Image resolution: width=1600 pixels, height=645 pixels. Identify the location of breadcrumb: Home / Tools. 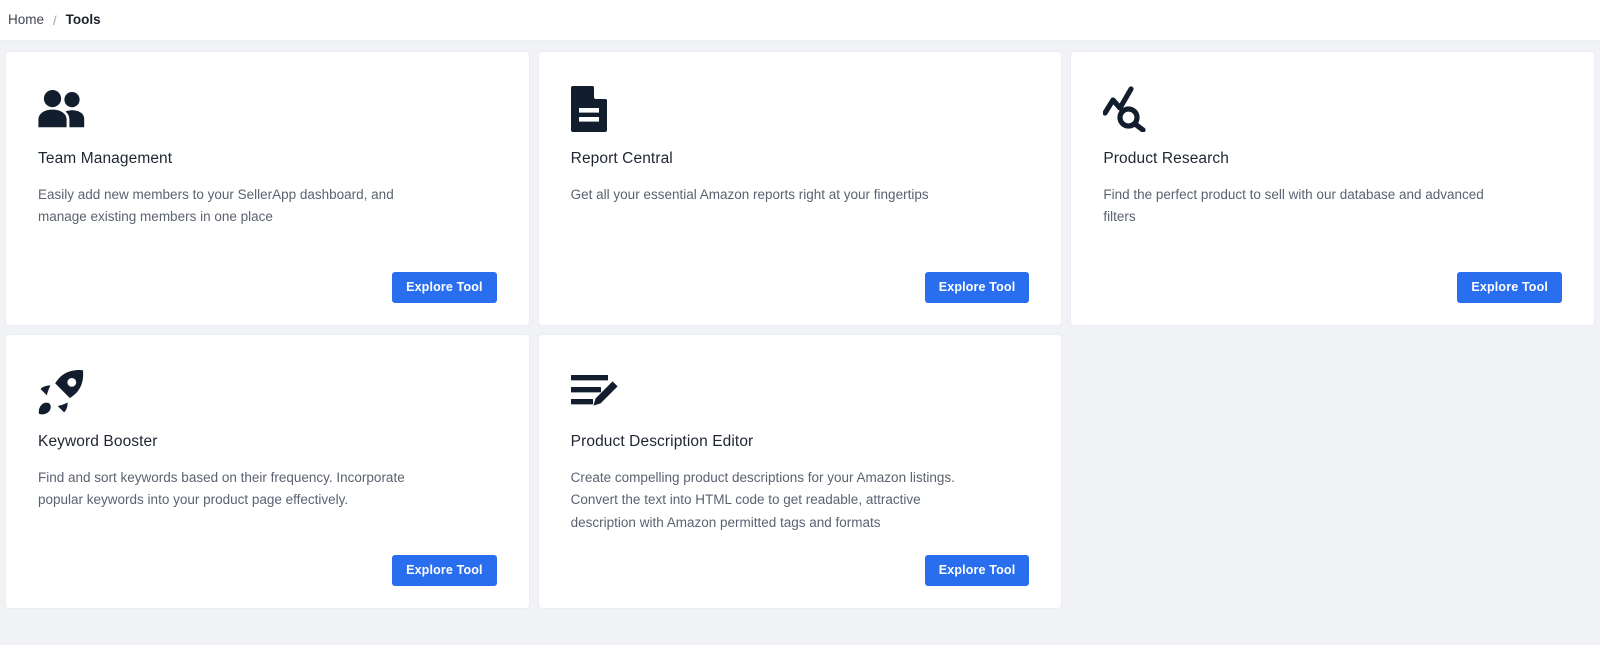
(54, 20).